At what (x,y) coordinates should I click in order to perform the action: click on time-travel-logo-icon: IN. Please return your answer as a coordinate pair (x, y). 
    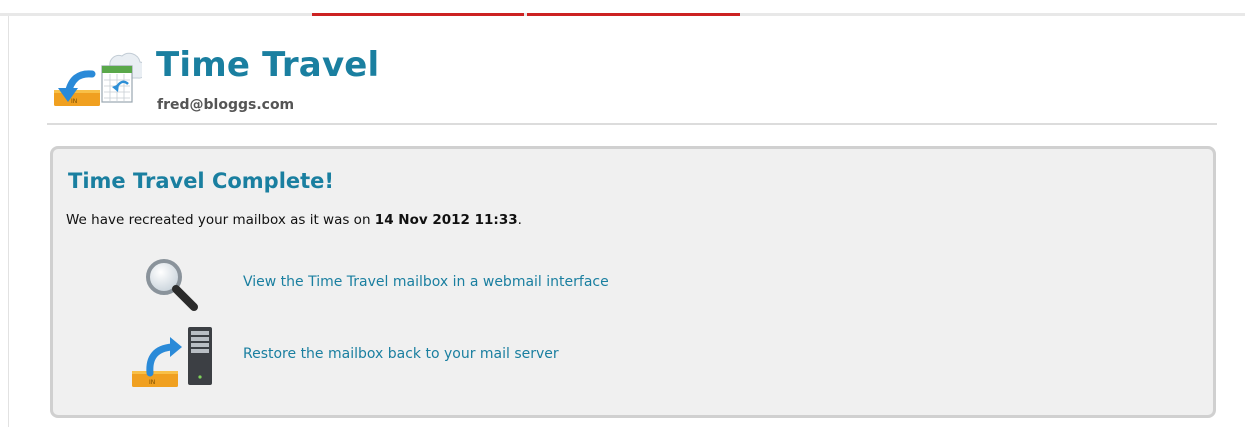
    Looking at the image, I should click on (98, 79).